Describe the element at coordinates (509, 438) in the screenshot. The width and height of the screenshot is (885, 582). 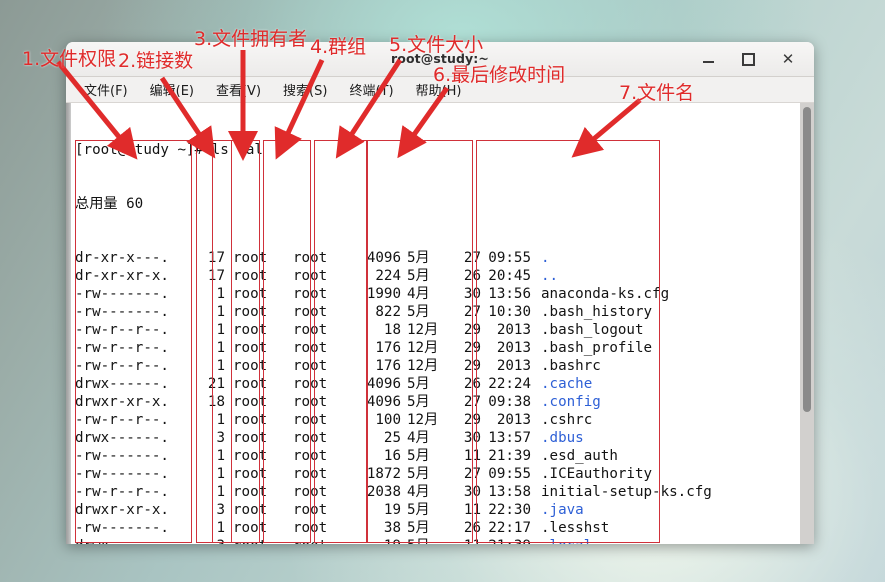
I see `cell-time: 13:57` at that location.